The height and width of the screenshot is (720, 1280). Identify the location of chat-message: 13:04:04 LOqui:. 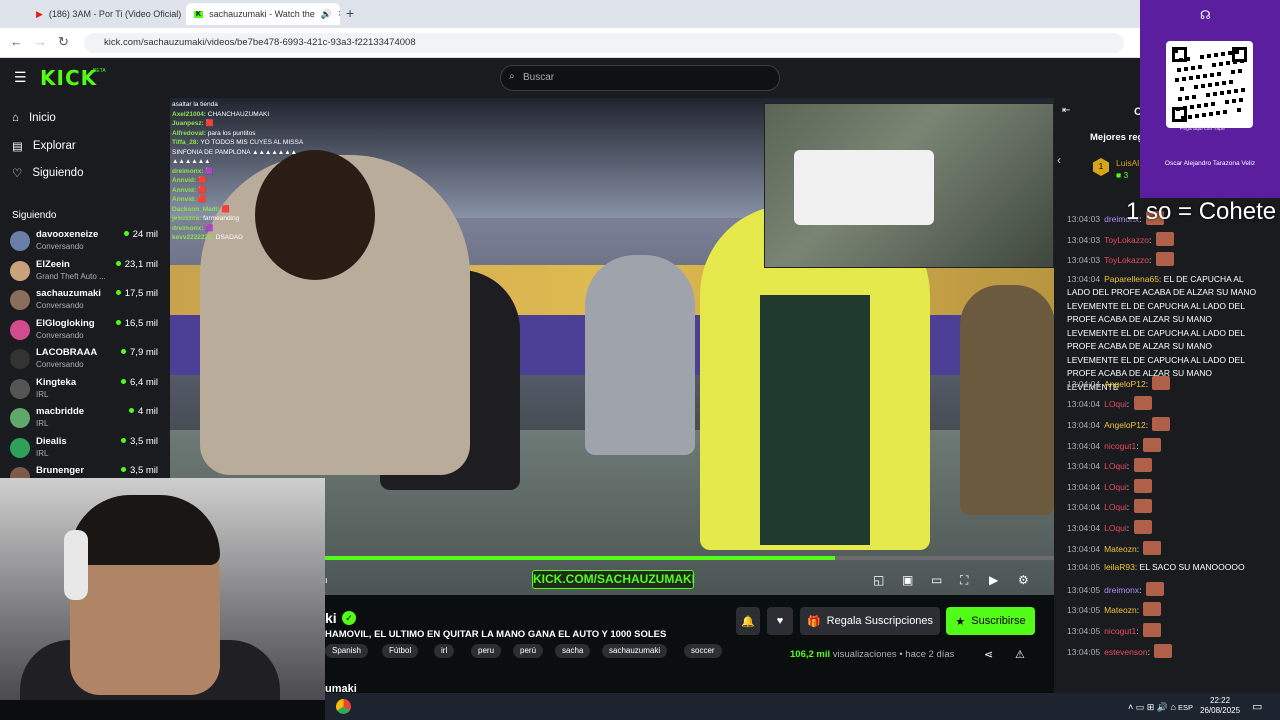
(1162, 507).